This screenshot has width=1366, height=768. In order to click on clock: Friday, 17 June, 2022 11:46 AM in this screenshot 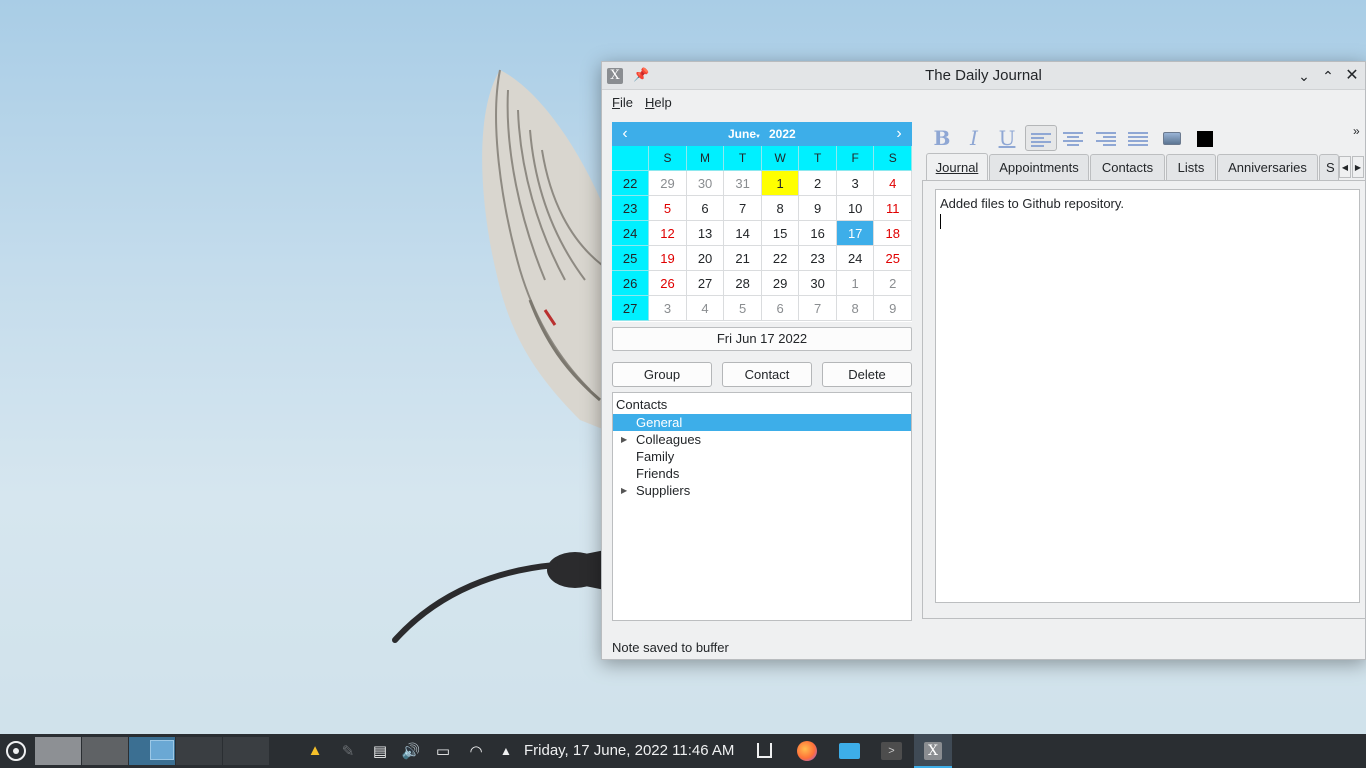, I will do `click(629, 750)`.